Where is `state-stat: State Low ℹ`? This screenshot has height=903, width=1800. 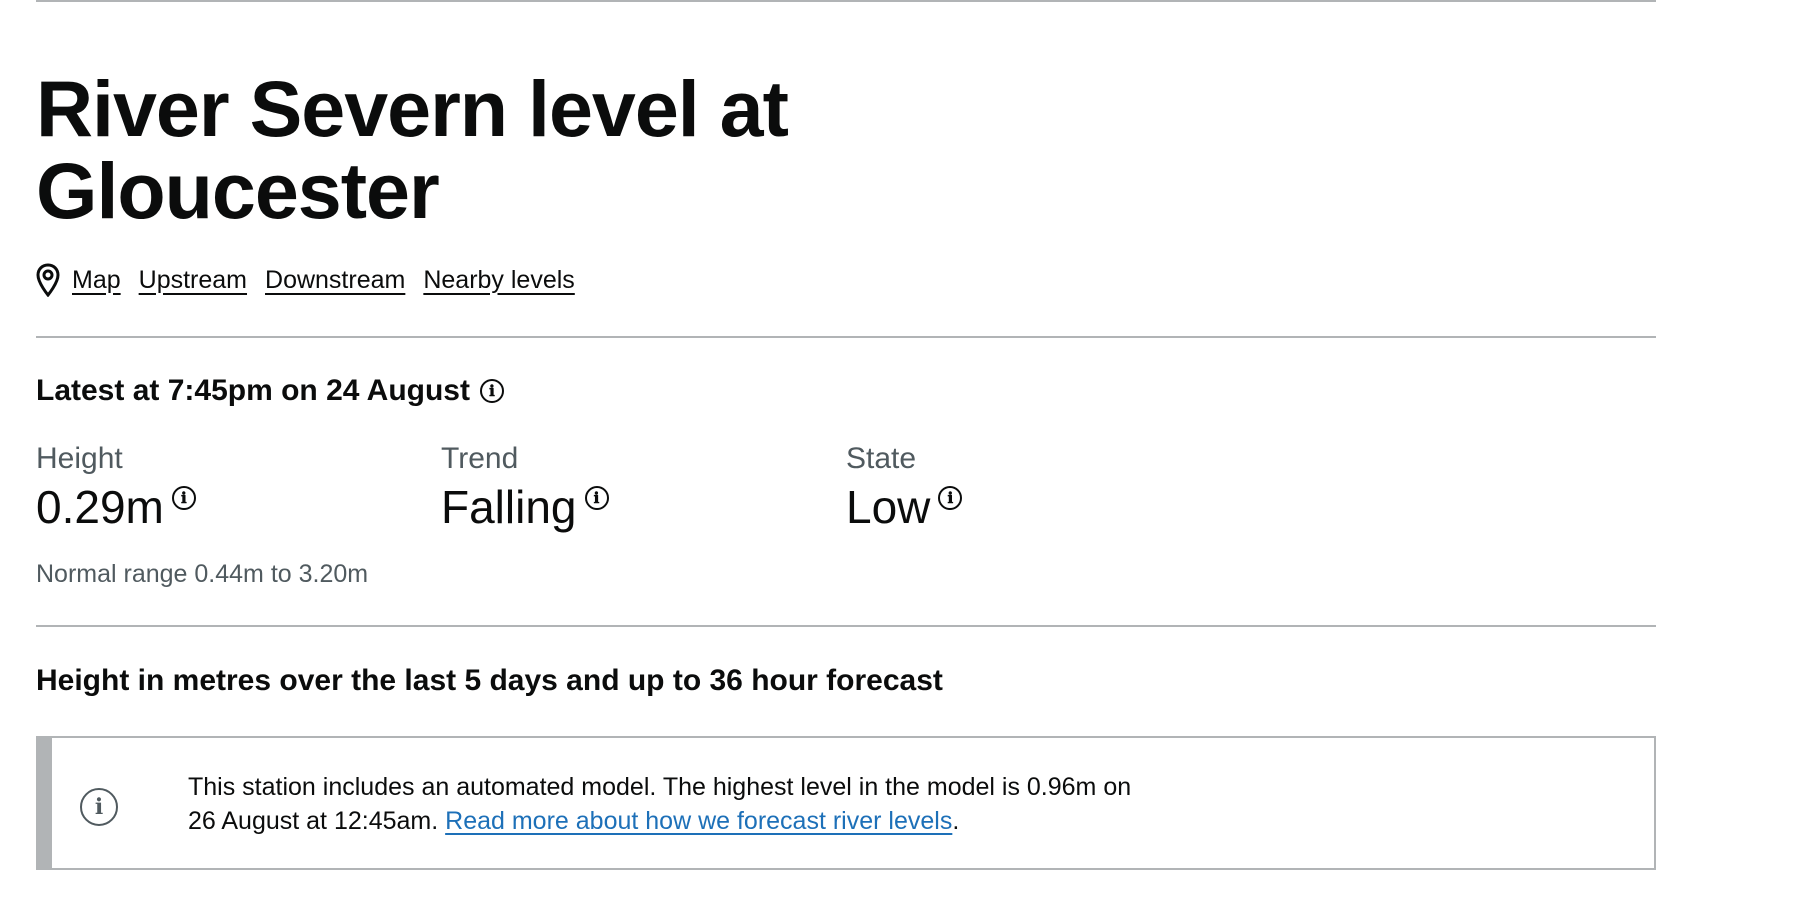
state-stat: State Low ℹ is located at coordinates (904, 487).